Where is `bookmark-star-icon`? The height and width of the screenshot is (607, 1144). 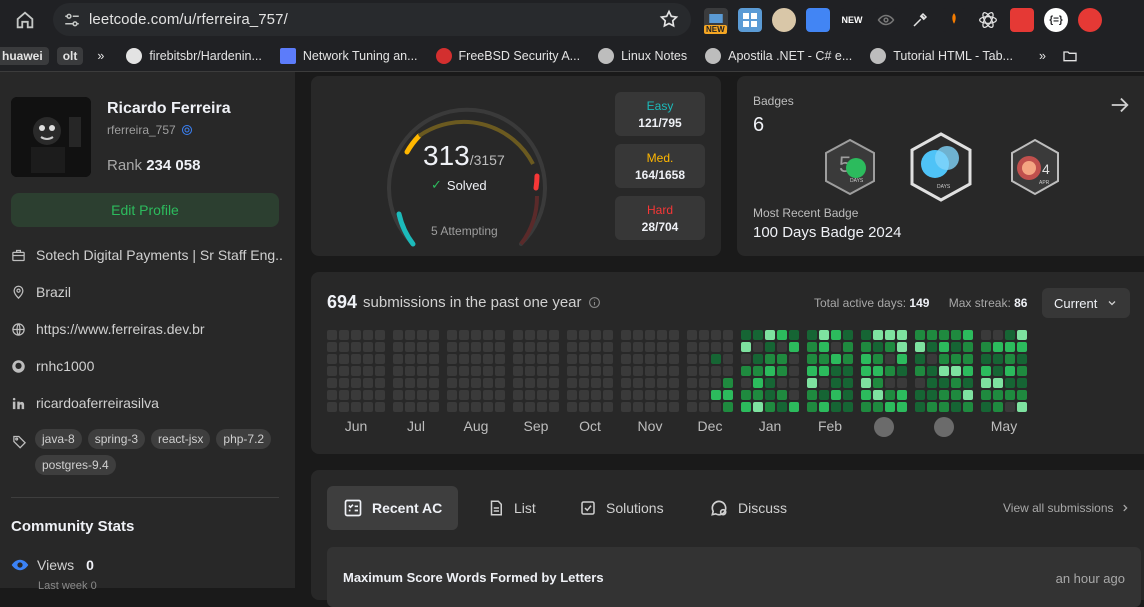 bookmark-star-icon is located at coordinates (669, 19).